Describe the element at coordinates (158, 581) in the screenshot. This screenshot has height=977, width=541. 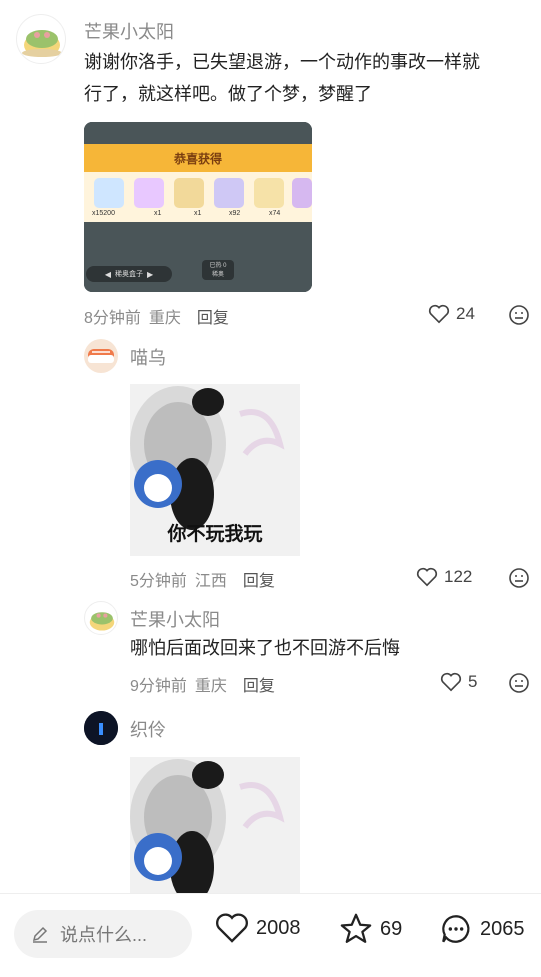
I see `comment-time: 5分钟前` at that location.